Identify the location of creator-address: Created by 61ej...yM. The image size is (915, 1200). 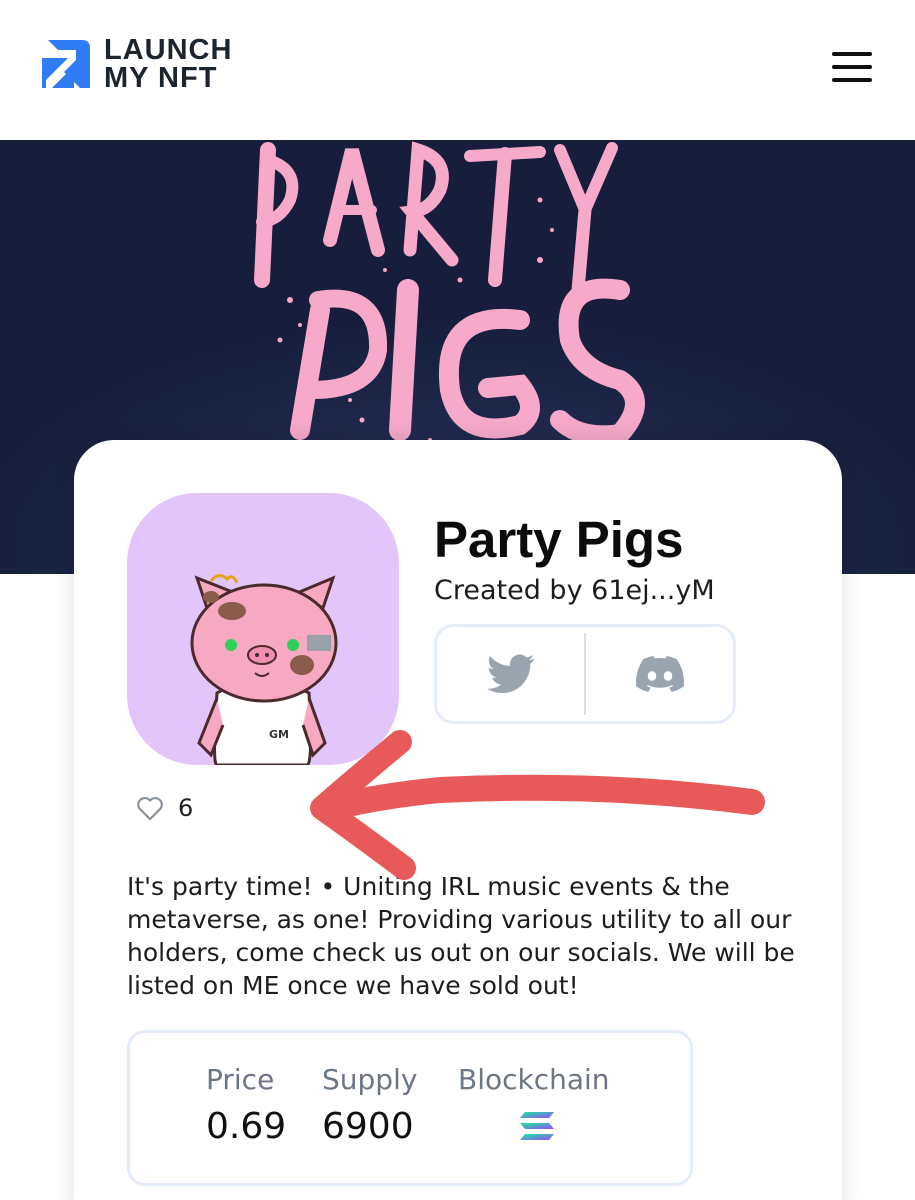
(574, 590).